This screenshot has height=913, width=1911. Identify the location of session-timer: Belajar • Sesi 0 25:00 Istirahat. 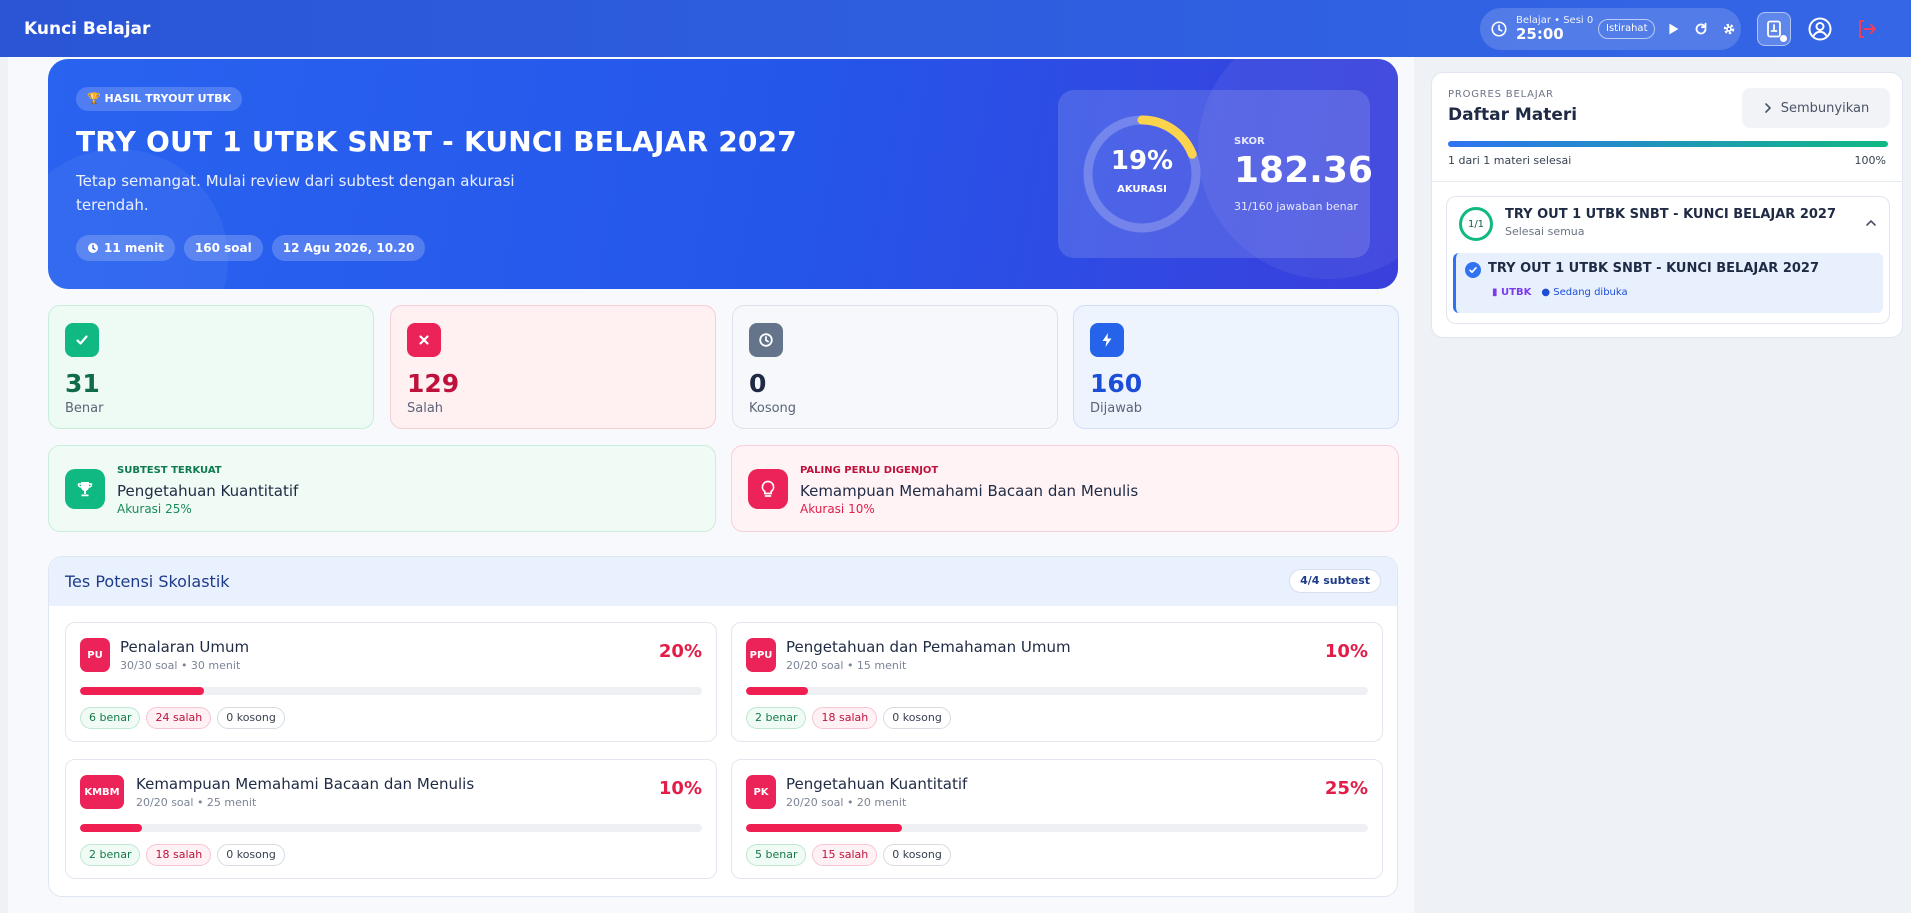
(1610, 29).